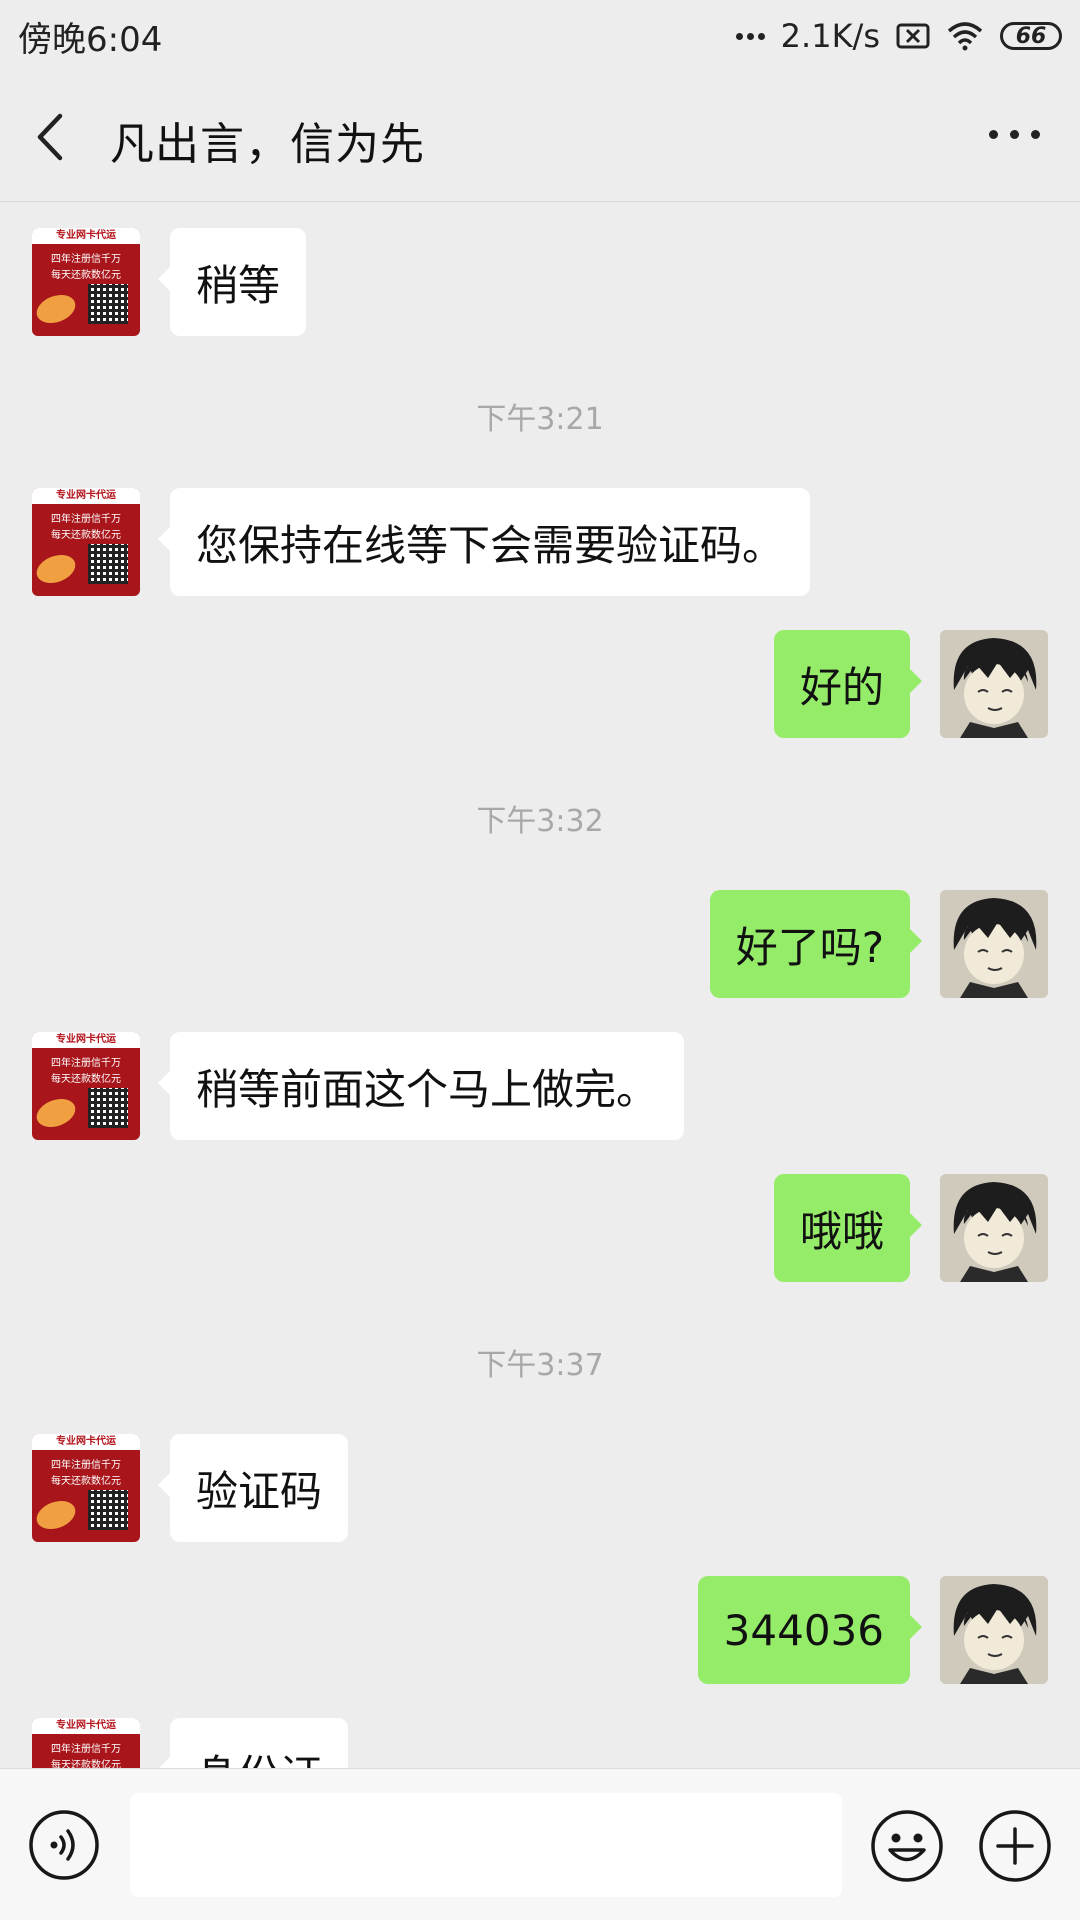 The height and width of the screenshot is (1920, 1080). I want to click on more-options-icon, so click(1014, 134).